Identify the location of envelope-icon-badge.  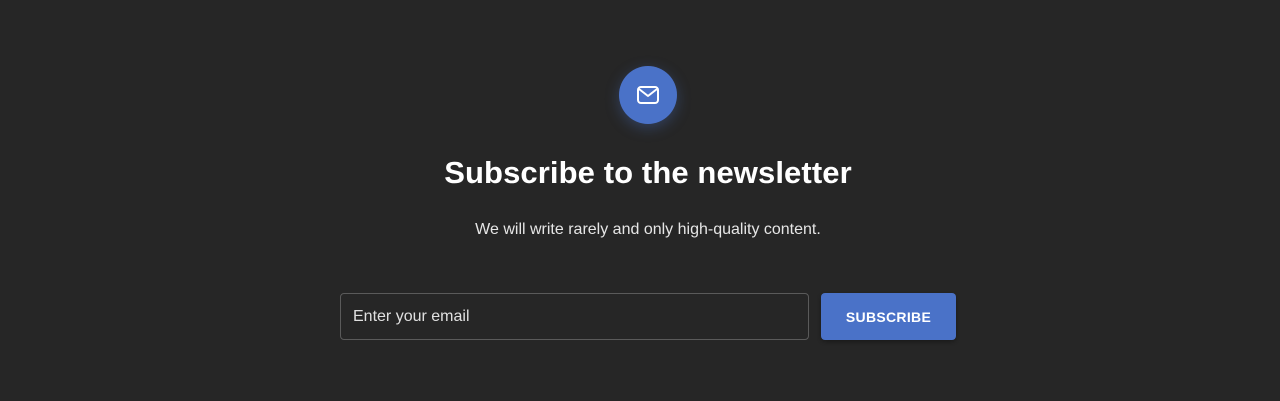
(648, 95).